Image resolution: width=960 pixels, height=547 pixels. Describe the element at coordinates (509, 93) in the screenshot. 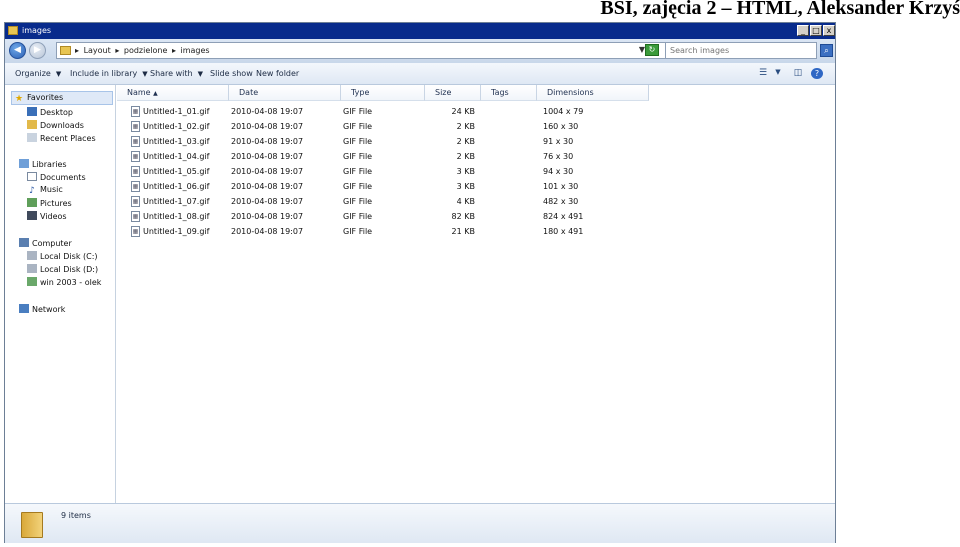

I see `column-header-tags: Tags` at that location.